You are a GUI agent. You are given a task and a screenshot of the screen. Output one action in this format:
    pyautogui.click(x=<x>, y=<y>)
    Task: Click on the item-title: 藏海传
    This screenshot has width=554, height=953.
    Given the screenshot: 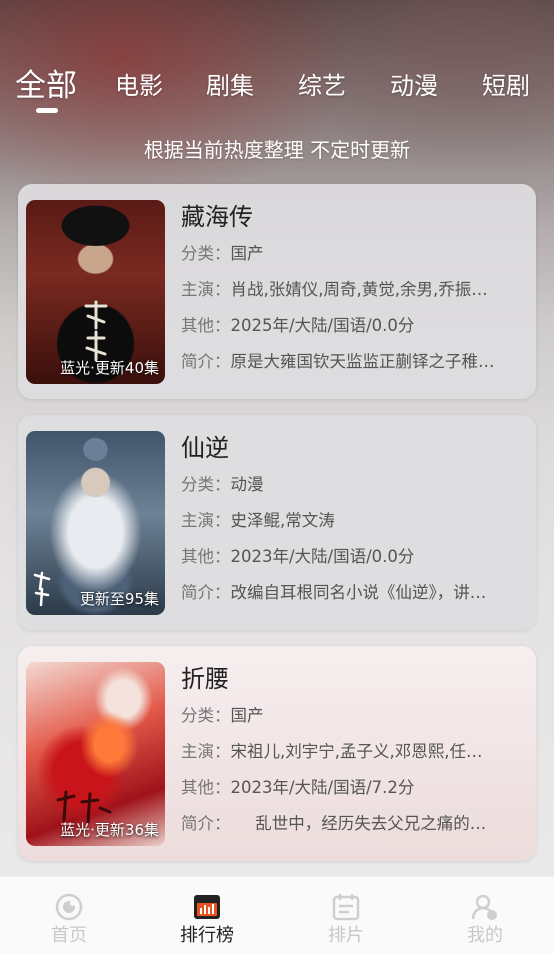 What is the action you would take?
    pyautogui.click(x=355, y=218)
    